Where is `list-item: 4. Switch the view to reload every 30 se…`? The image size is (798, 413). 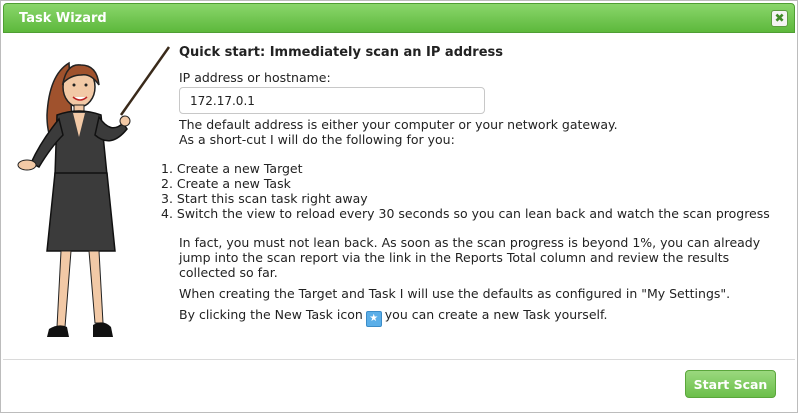 list-item: 4. Switch the view to reload every 30 se… is located at coordinates (465, 213).